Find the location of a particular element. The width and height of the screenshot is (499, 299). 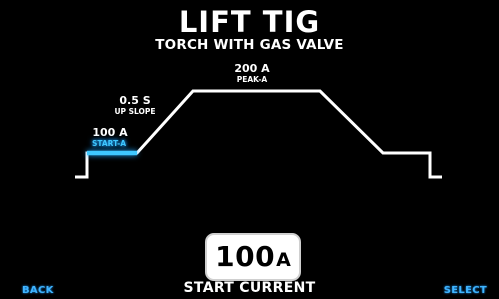

upslope-label: UP SLOPE is located at coordinates (135, 111).